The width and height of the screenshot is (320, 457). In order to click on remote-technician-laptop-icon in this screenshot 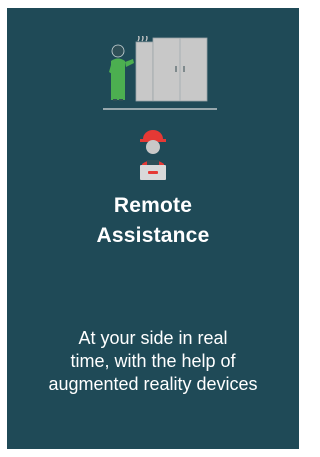, I will do `click(153, 155)`.